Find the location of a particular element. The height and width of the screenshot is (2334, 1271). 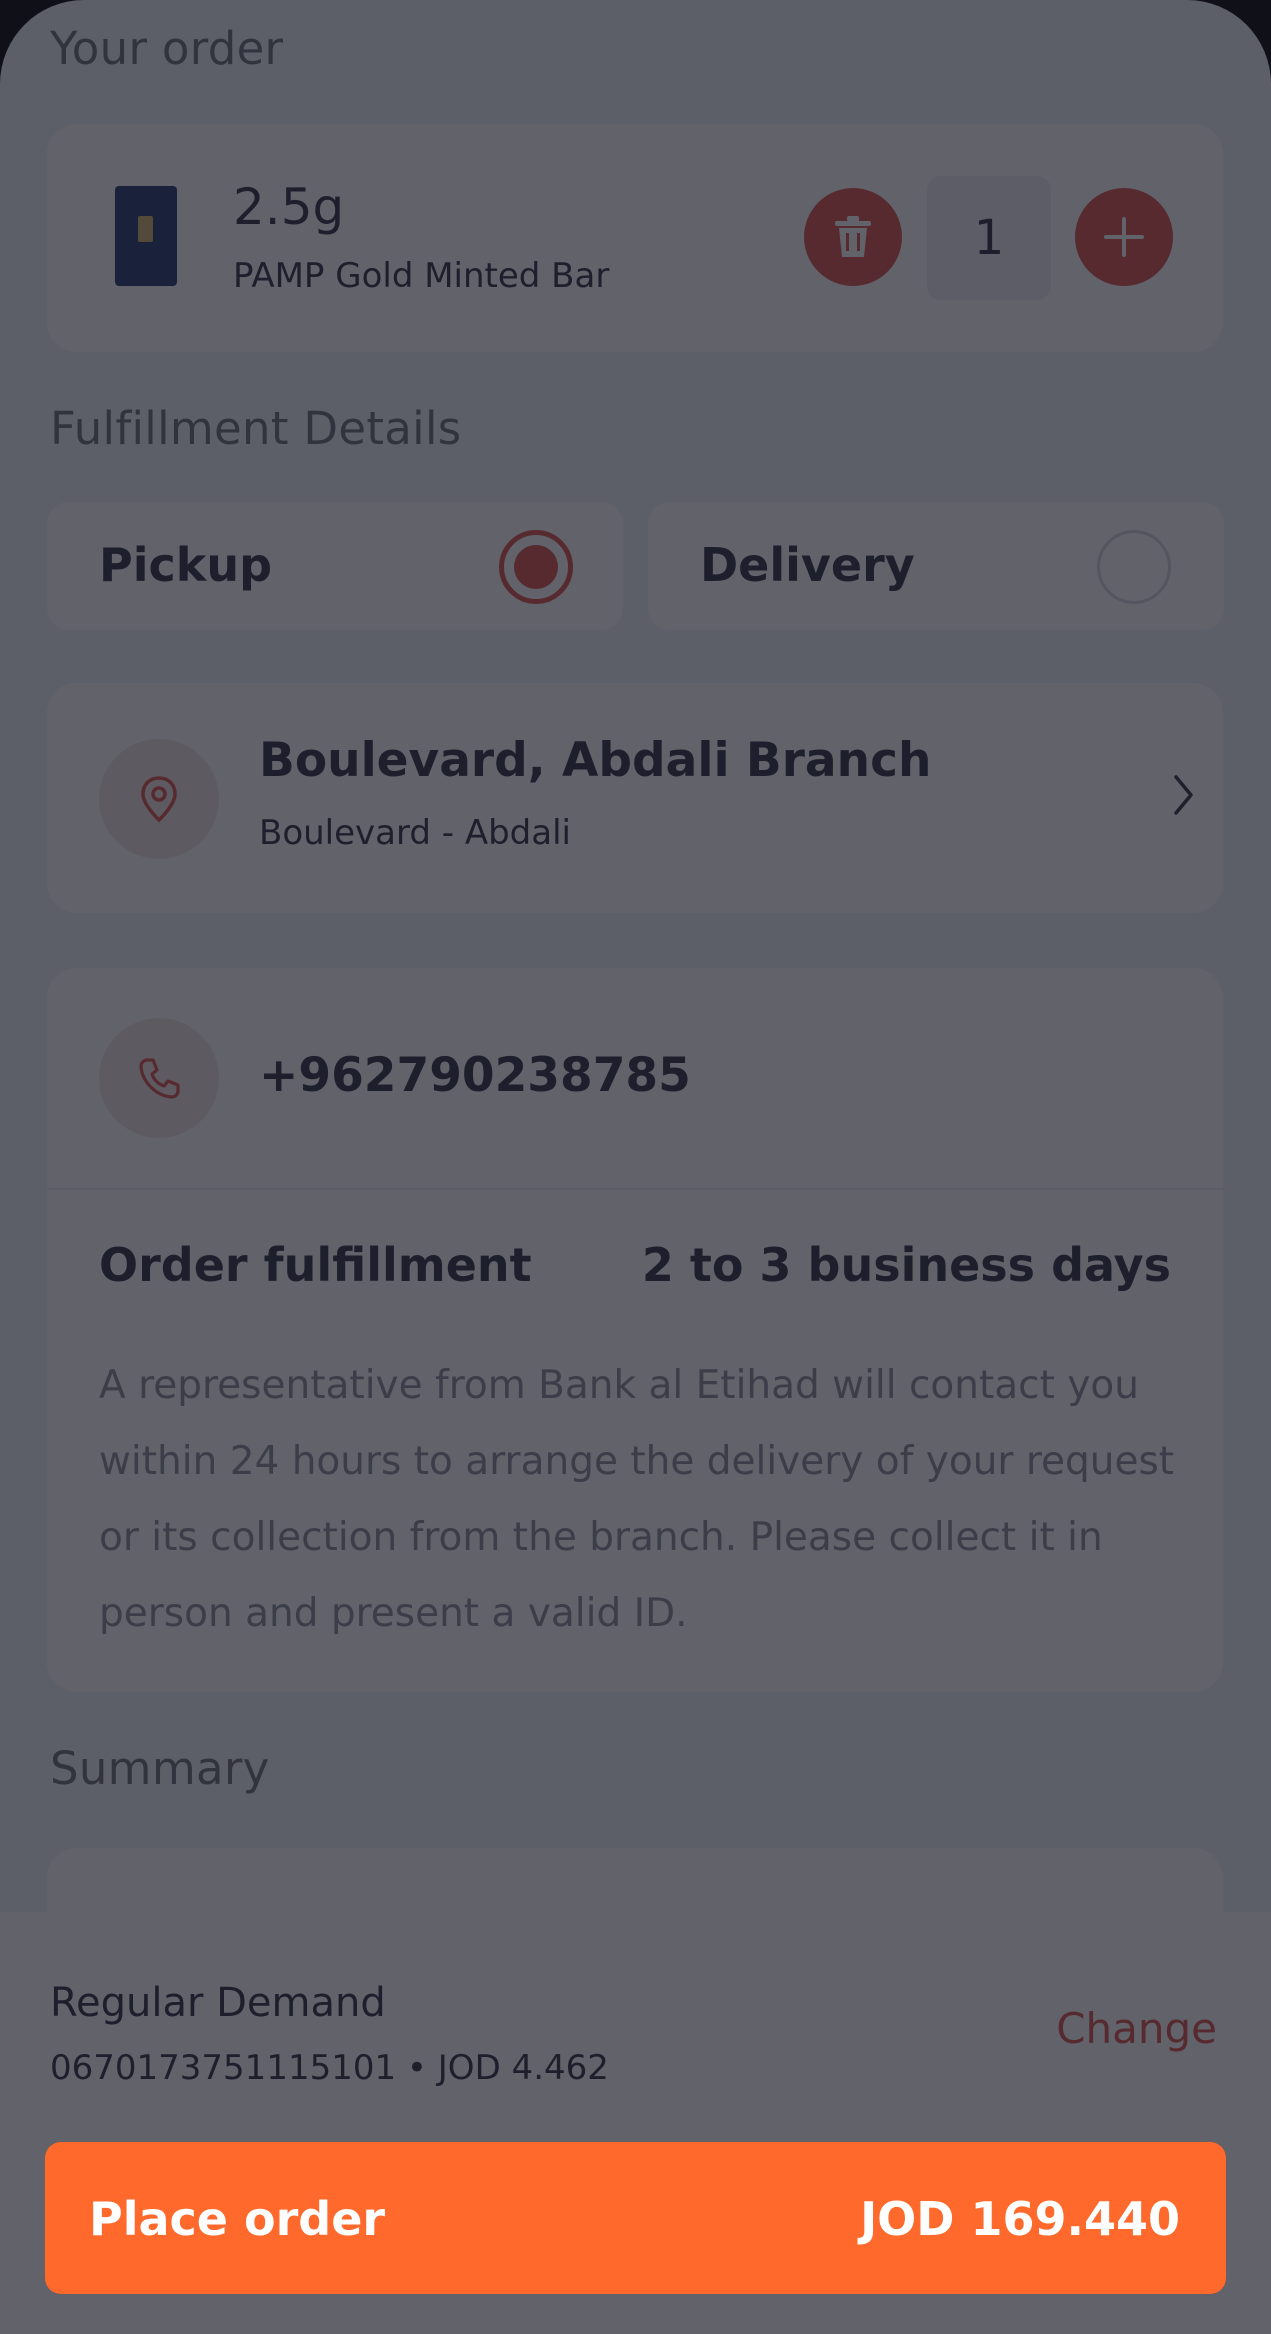

location-icon-badge is located at coordinates (159, 799).